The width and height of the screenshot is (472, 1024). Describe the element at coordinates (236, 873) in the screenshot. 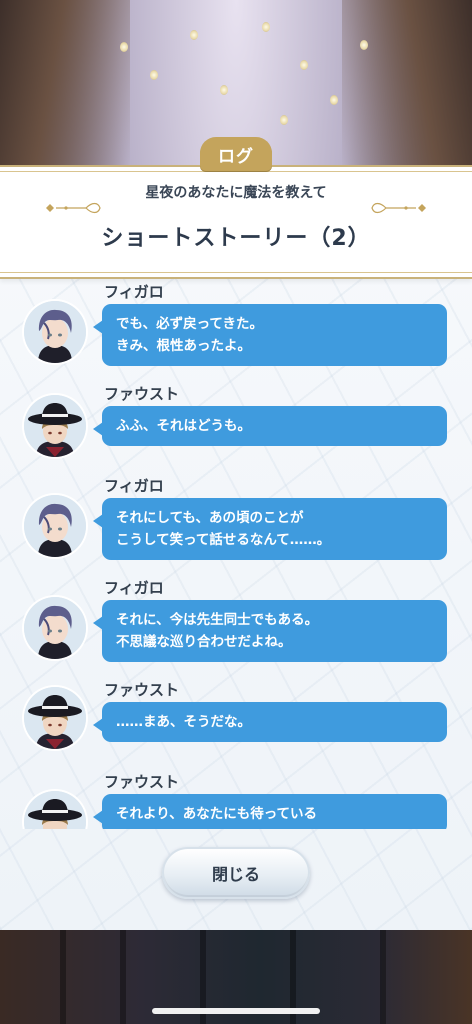

I see `close-button: 閉じる` at that location.